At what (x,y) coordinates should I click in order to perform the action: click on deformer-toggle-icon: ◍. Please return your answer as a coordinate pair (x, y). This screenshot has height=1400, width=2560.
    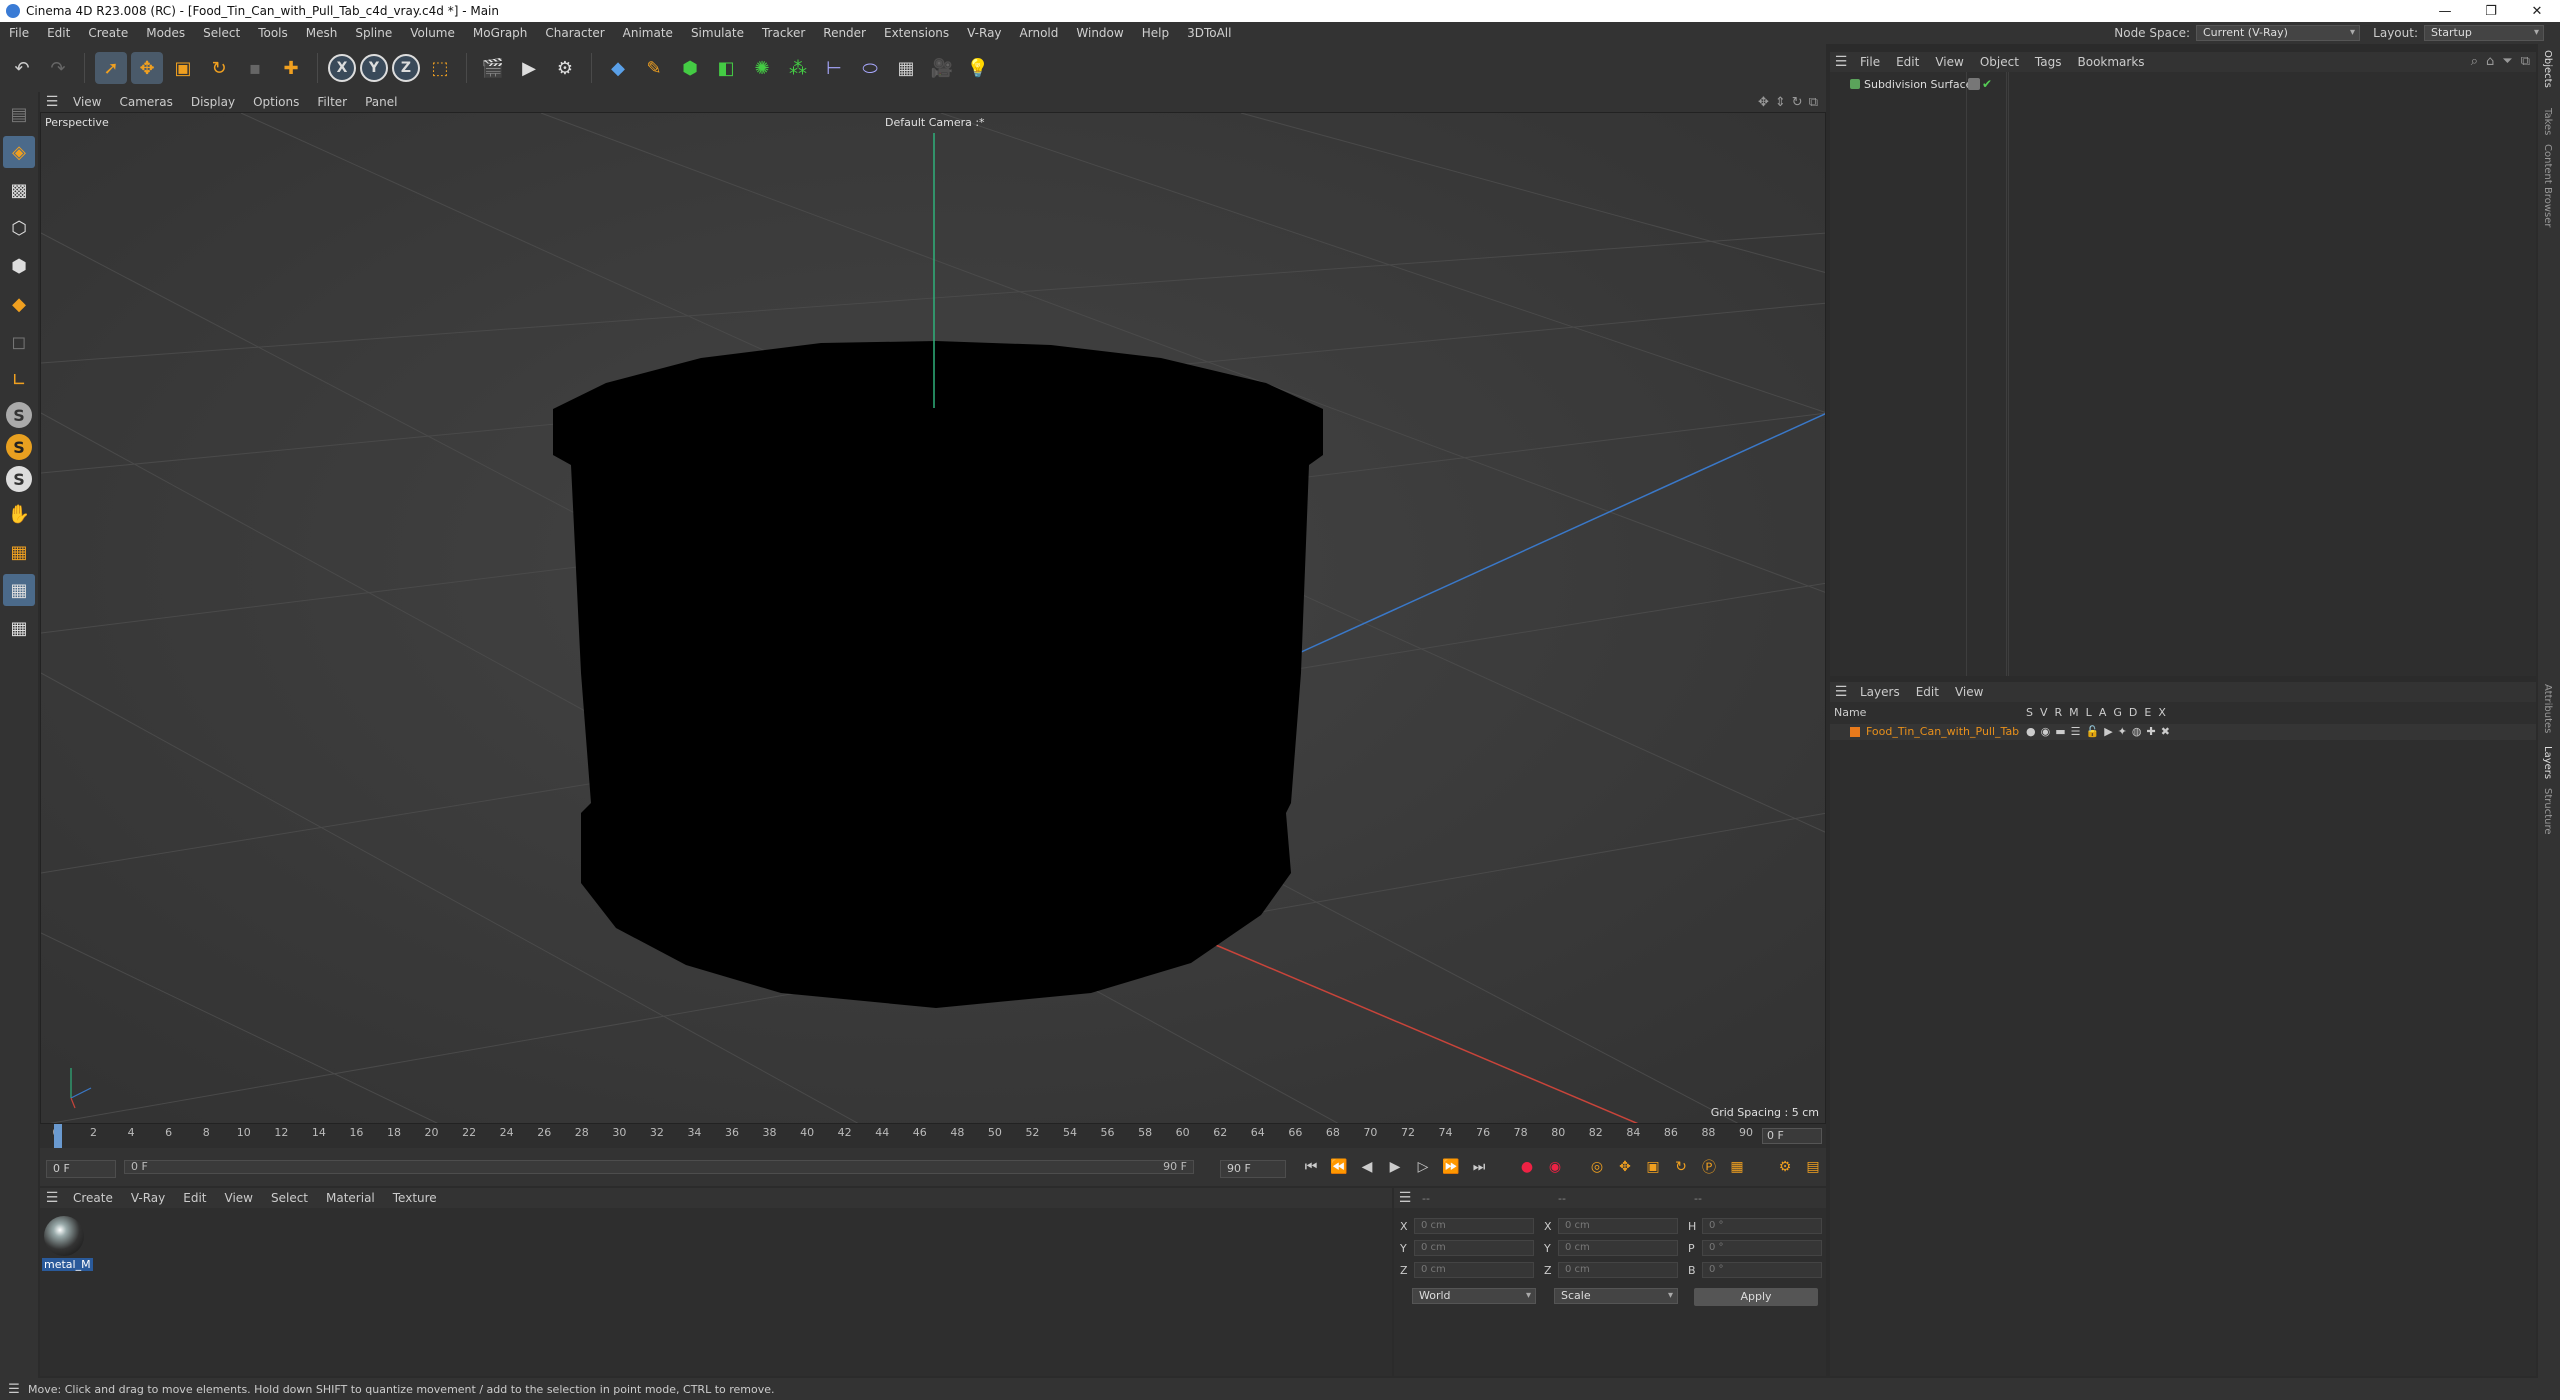
    Looking at the image, I should click on (2137, 731).